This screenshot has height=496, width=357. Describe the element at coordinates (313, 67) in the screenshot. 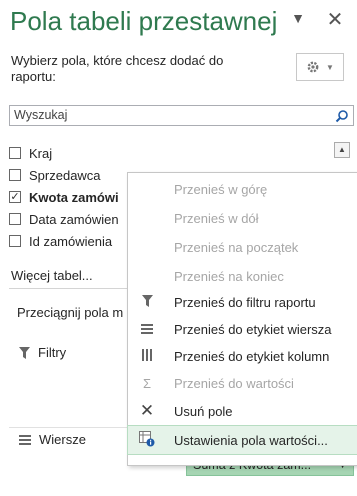

I see `gear-icon` at that location.